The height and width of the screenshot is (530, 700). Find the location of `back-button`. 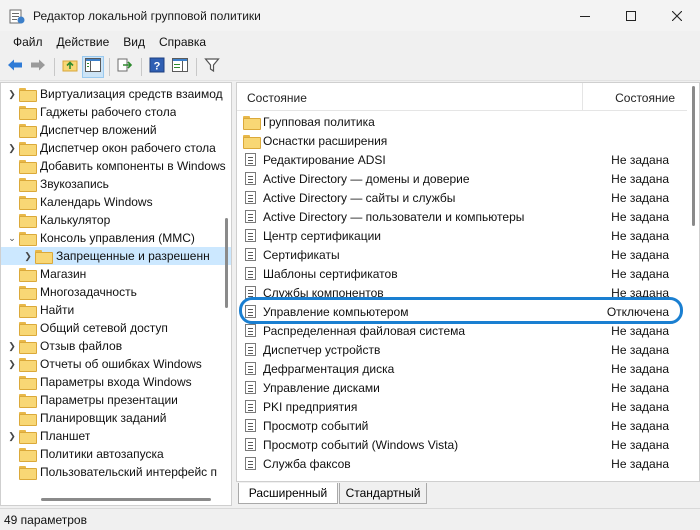

back-button is located at coordinates (15, 67).